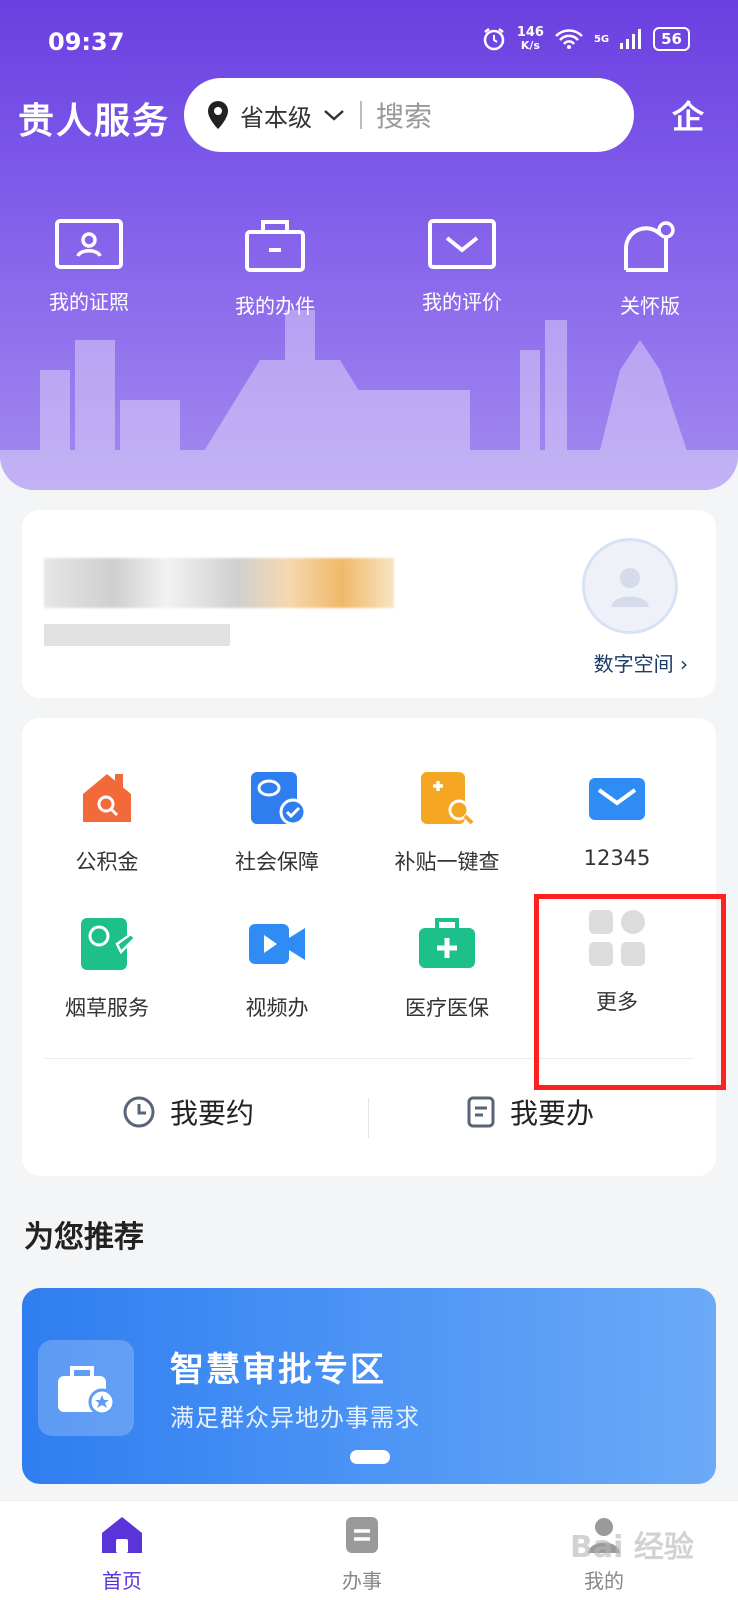  Describe the element at coordinates (86, 42) in the screenshot. I see `status-time: 09:37` at that location.